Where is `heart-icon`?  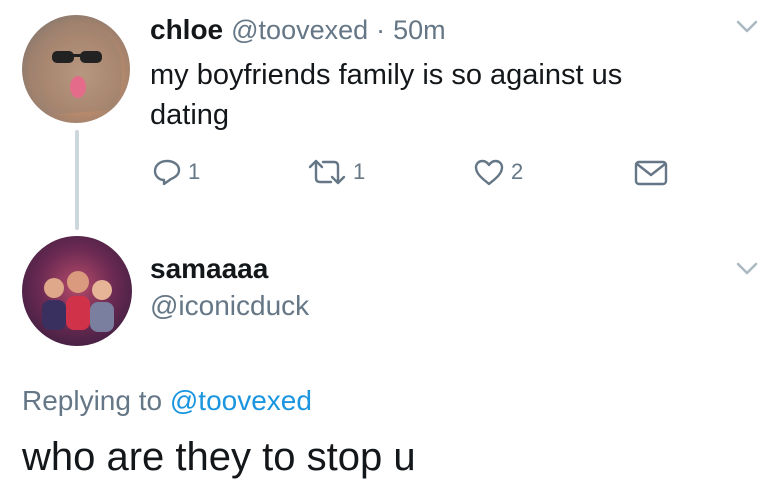 heart-icon is located at coordinates (489, 172).